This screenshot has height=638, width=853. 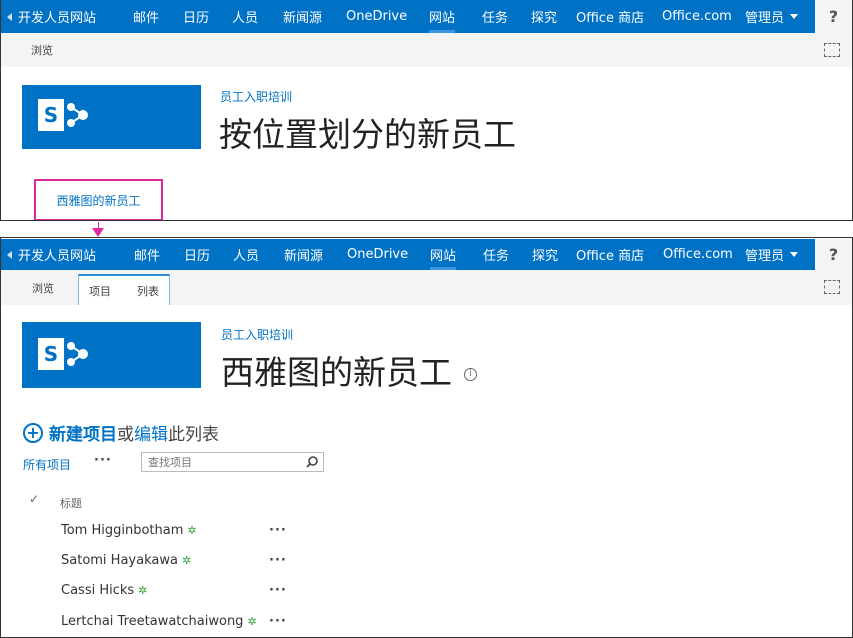 I want to click on callout-arrow-icon, so click(x=98, y=232).